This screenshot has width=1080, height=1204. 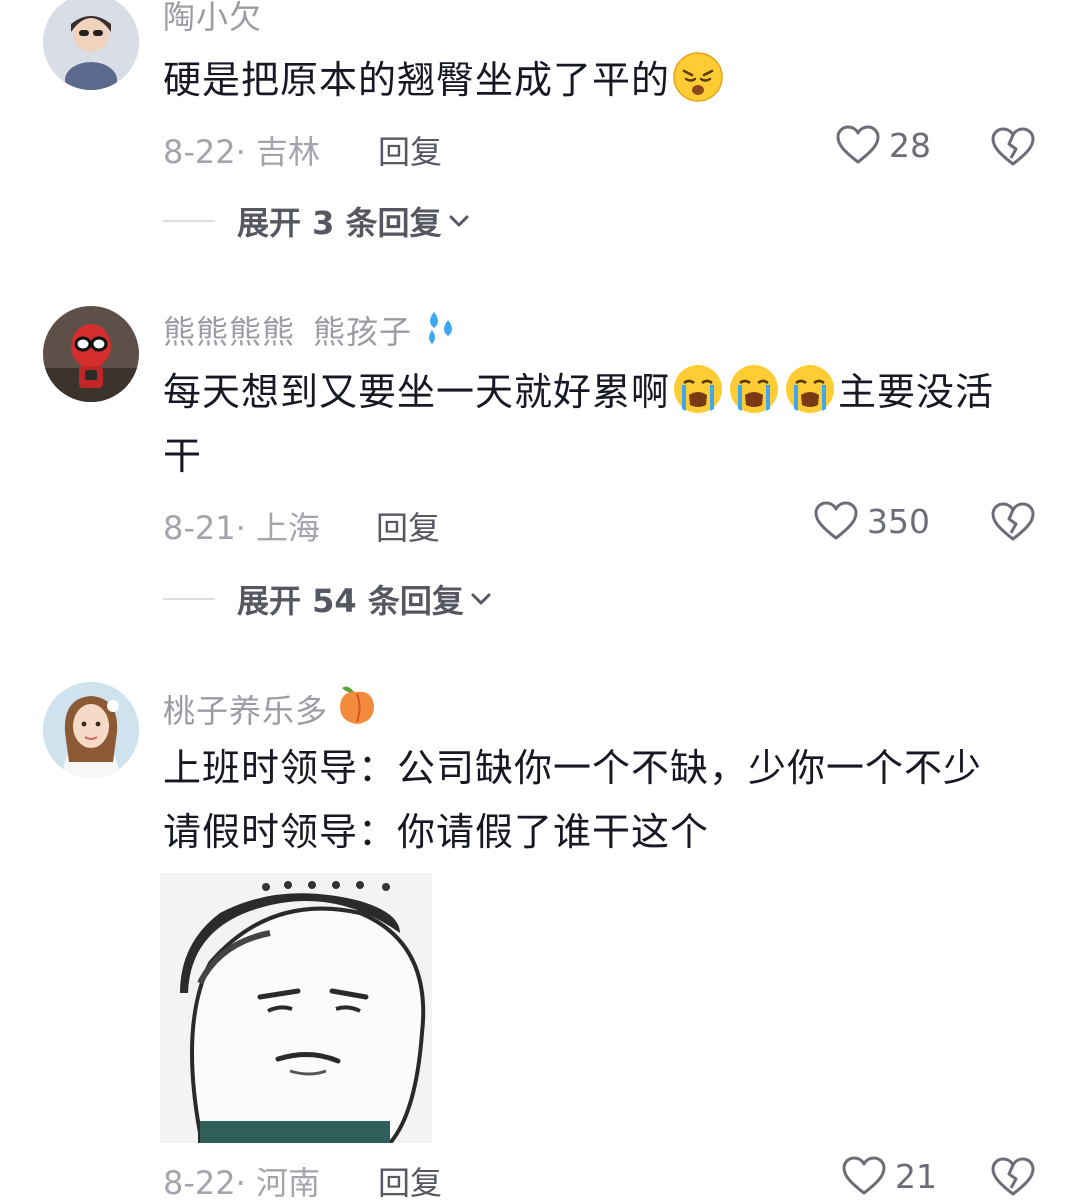 I want to click on comment-text-content: 主要没活, so click(x=916, y=392).